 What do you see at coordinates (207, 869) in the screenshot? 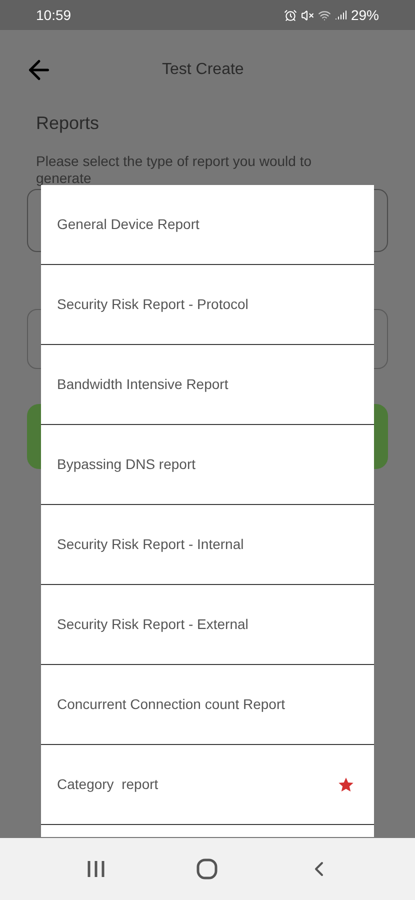
I see `home-icon` at bounding box center [207, 869].